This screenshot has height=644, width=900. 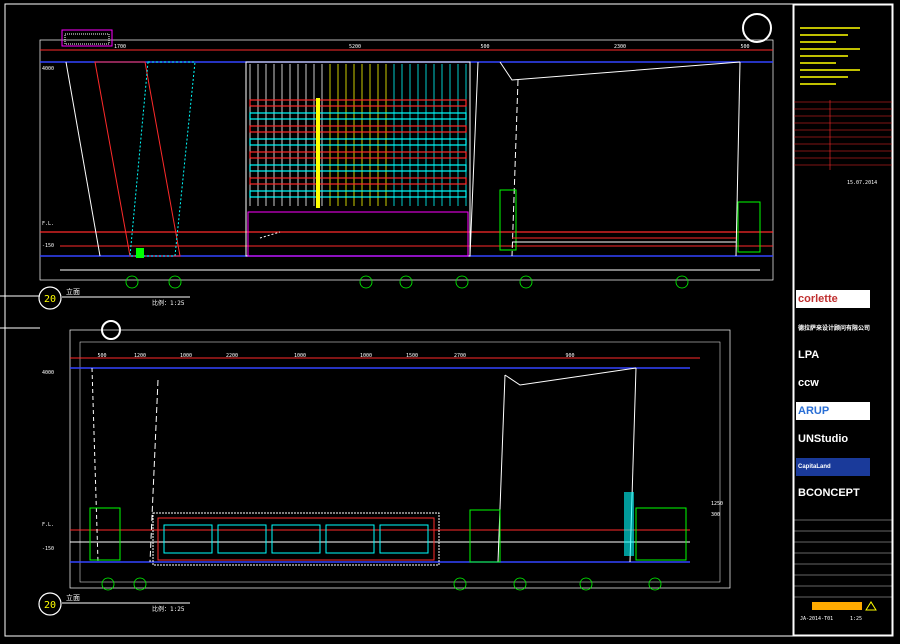 What do you see at coordinates (114, 298) in the screenshot?
I see `elevation-tag-top: 20 立面 比例：1:25` at bounding box center [114, 298].